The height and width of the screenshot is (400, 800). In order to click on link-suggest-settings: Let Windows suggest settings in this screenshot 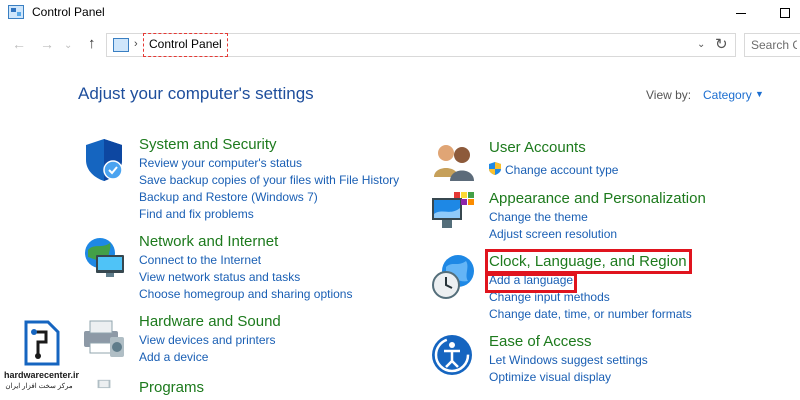, I will do `click(568, 360)`.